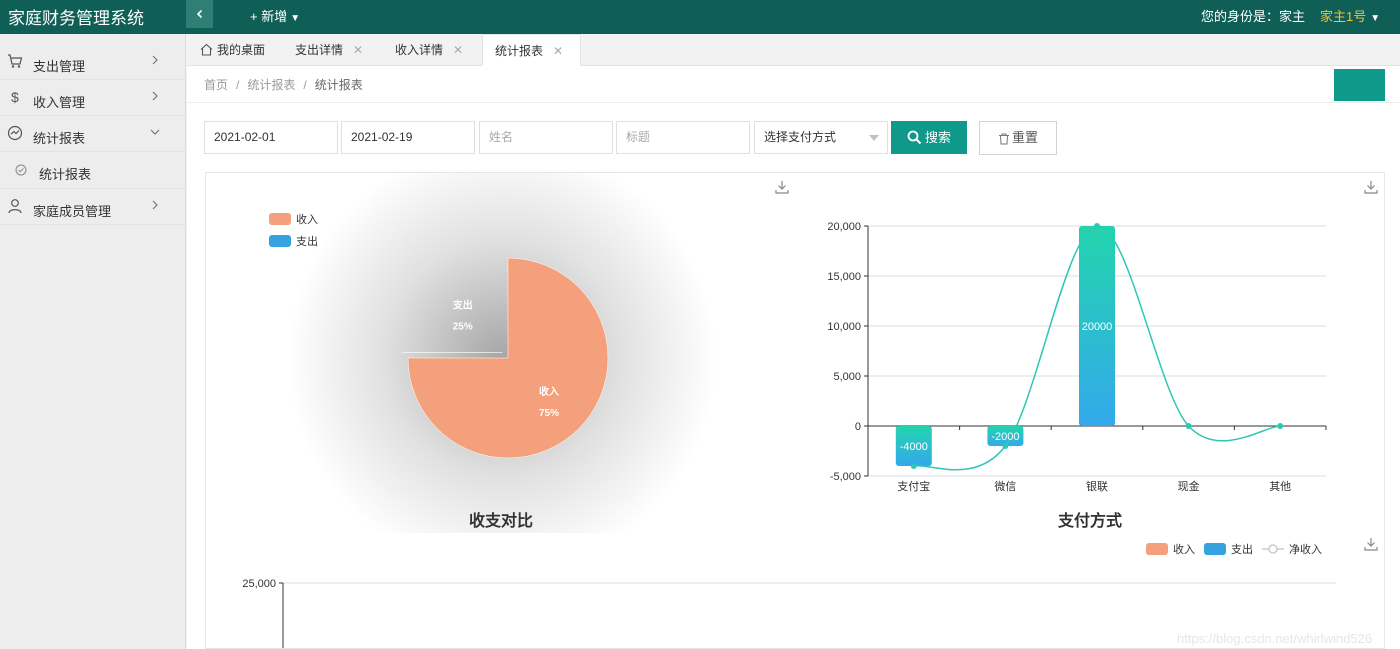 This screenshot has width=1400, height=649. Describe the element at coordinates (59, 138) in the screenshot. I see `sidebar-item-label: 统计报表` at that location.